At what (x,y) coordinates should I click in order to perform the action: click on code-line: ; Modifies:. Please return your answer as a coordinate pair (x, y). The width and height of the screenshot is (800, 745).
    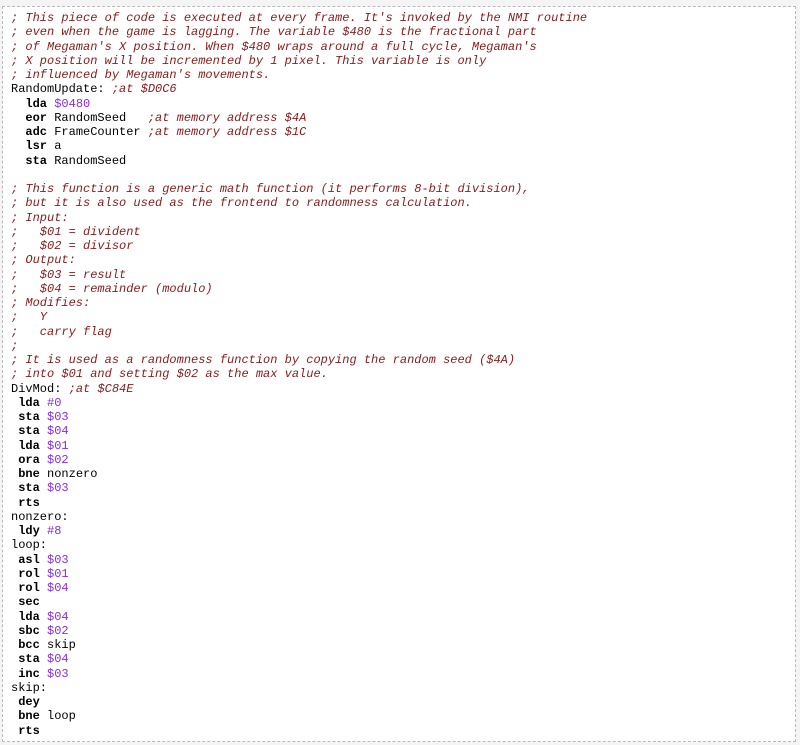
    Looking at the image, I should click on (403, 303).